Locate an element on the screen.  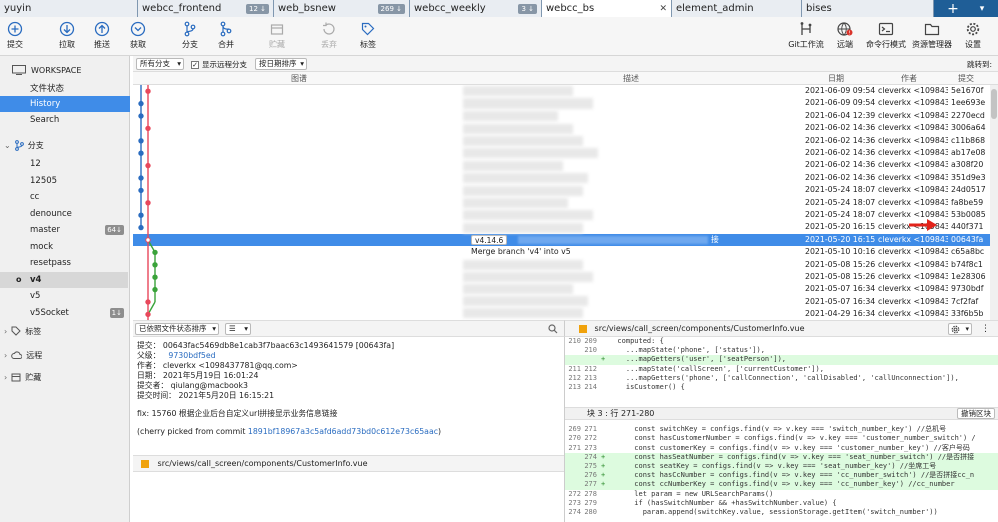
sidebar-branch-cc: cc is located at coordinates (64, 197).